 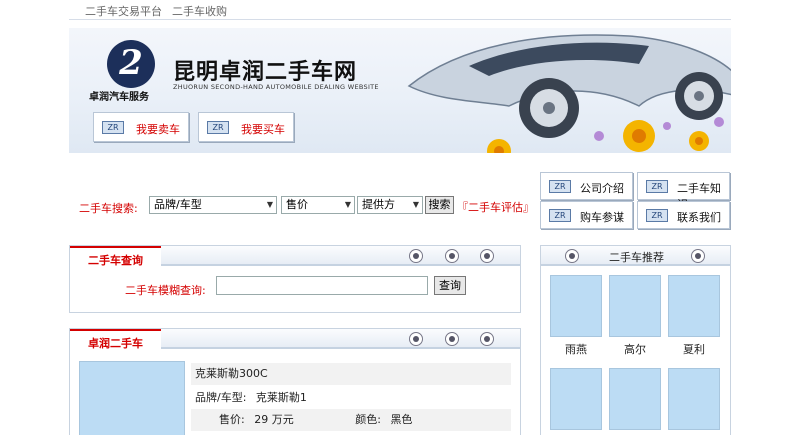 I want to click on car-illustration-icon, so click(x=569, y=93).